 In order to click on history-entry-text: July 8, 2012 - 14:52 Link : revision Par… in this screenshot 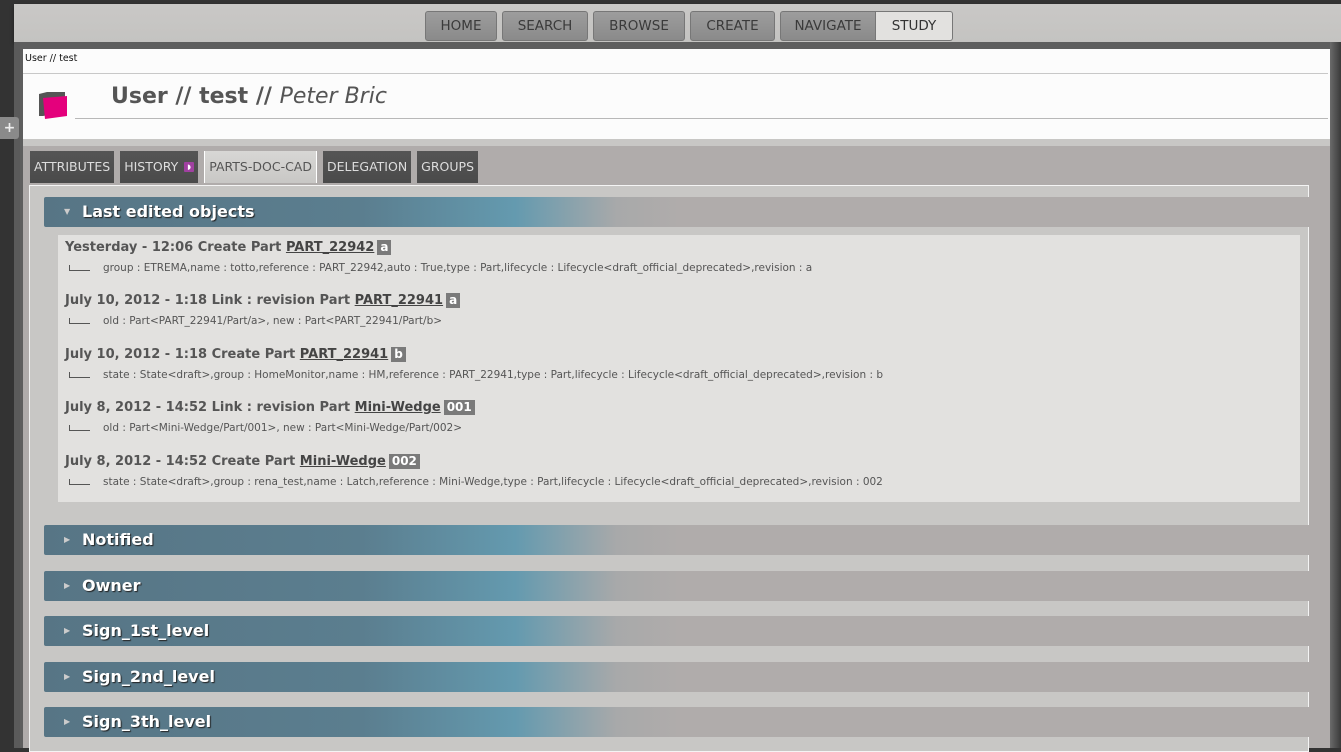, I will do `click(210, 407)`.